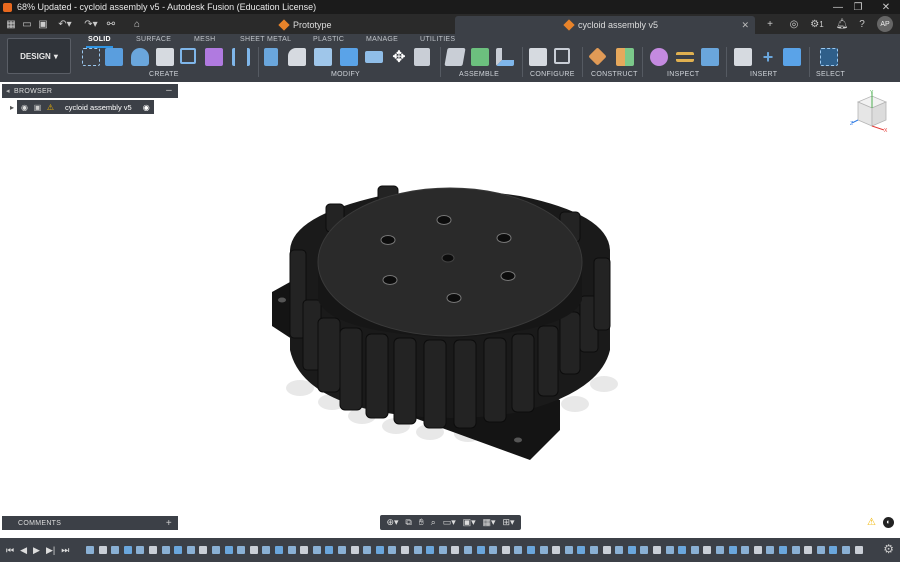 This screenshot has width=900, height=562. What do you see at coordinates (91, 24) in the screenshot?
I see `redo-icon: ↷▾` at bounding box center [91, 24].